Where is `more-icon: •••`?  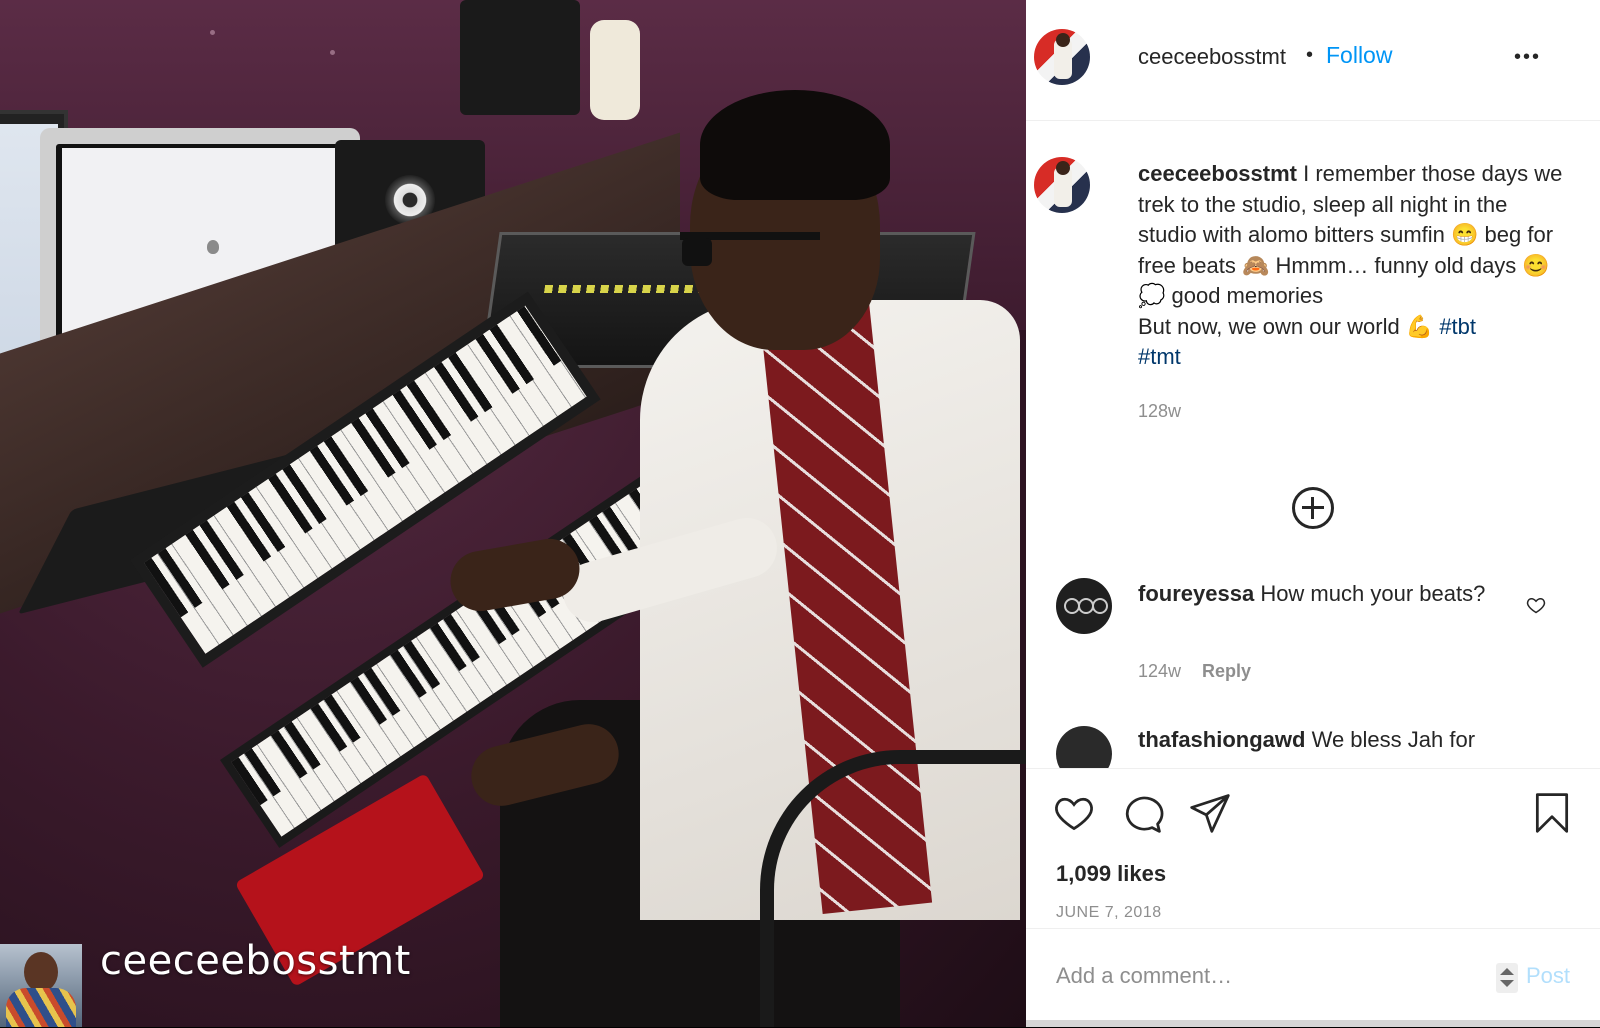 more-icon: ••• is located at coordinates (1527, 57).